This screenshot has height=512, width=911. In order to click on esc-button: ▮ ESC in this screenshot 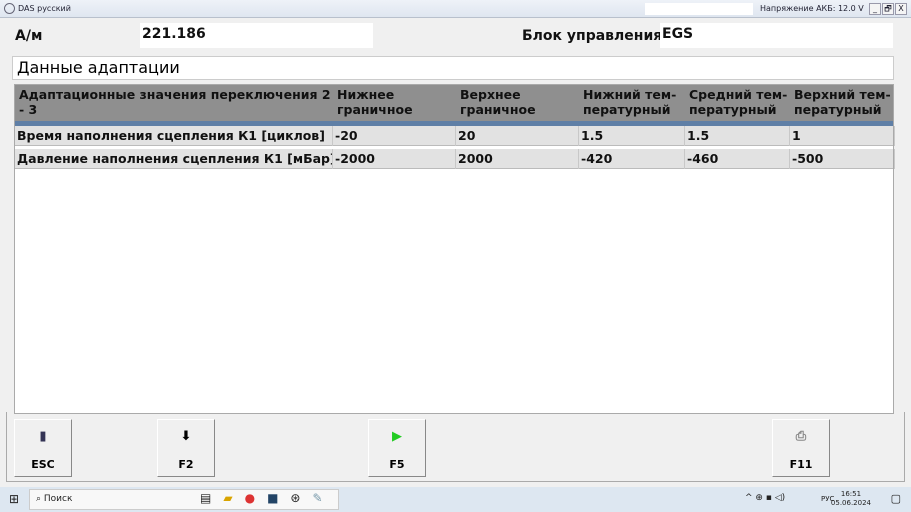, I will do `click(43, 448)`.